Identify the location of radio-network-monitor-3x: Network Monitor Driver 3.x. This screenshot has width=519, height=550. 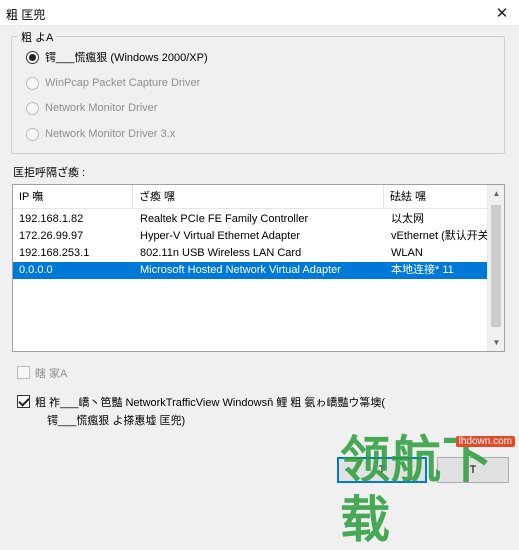
(100, 134).